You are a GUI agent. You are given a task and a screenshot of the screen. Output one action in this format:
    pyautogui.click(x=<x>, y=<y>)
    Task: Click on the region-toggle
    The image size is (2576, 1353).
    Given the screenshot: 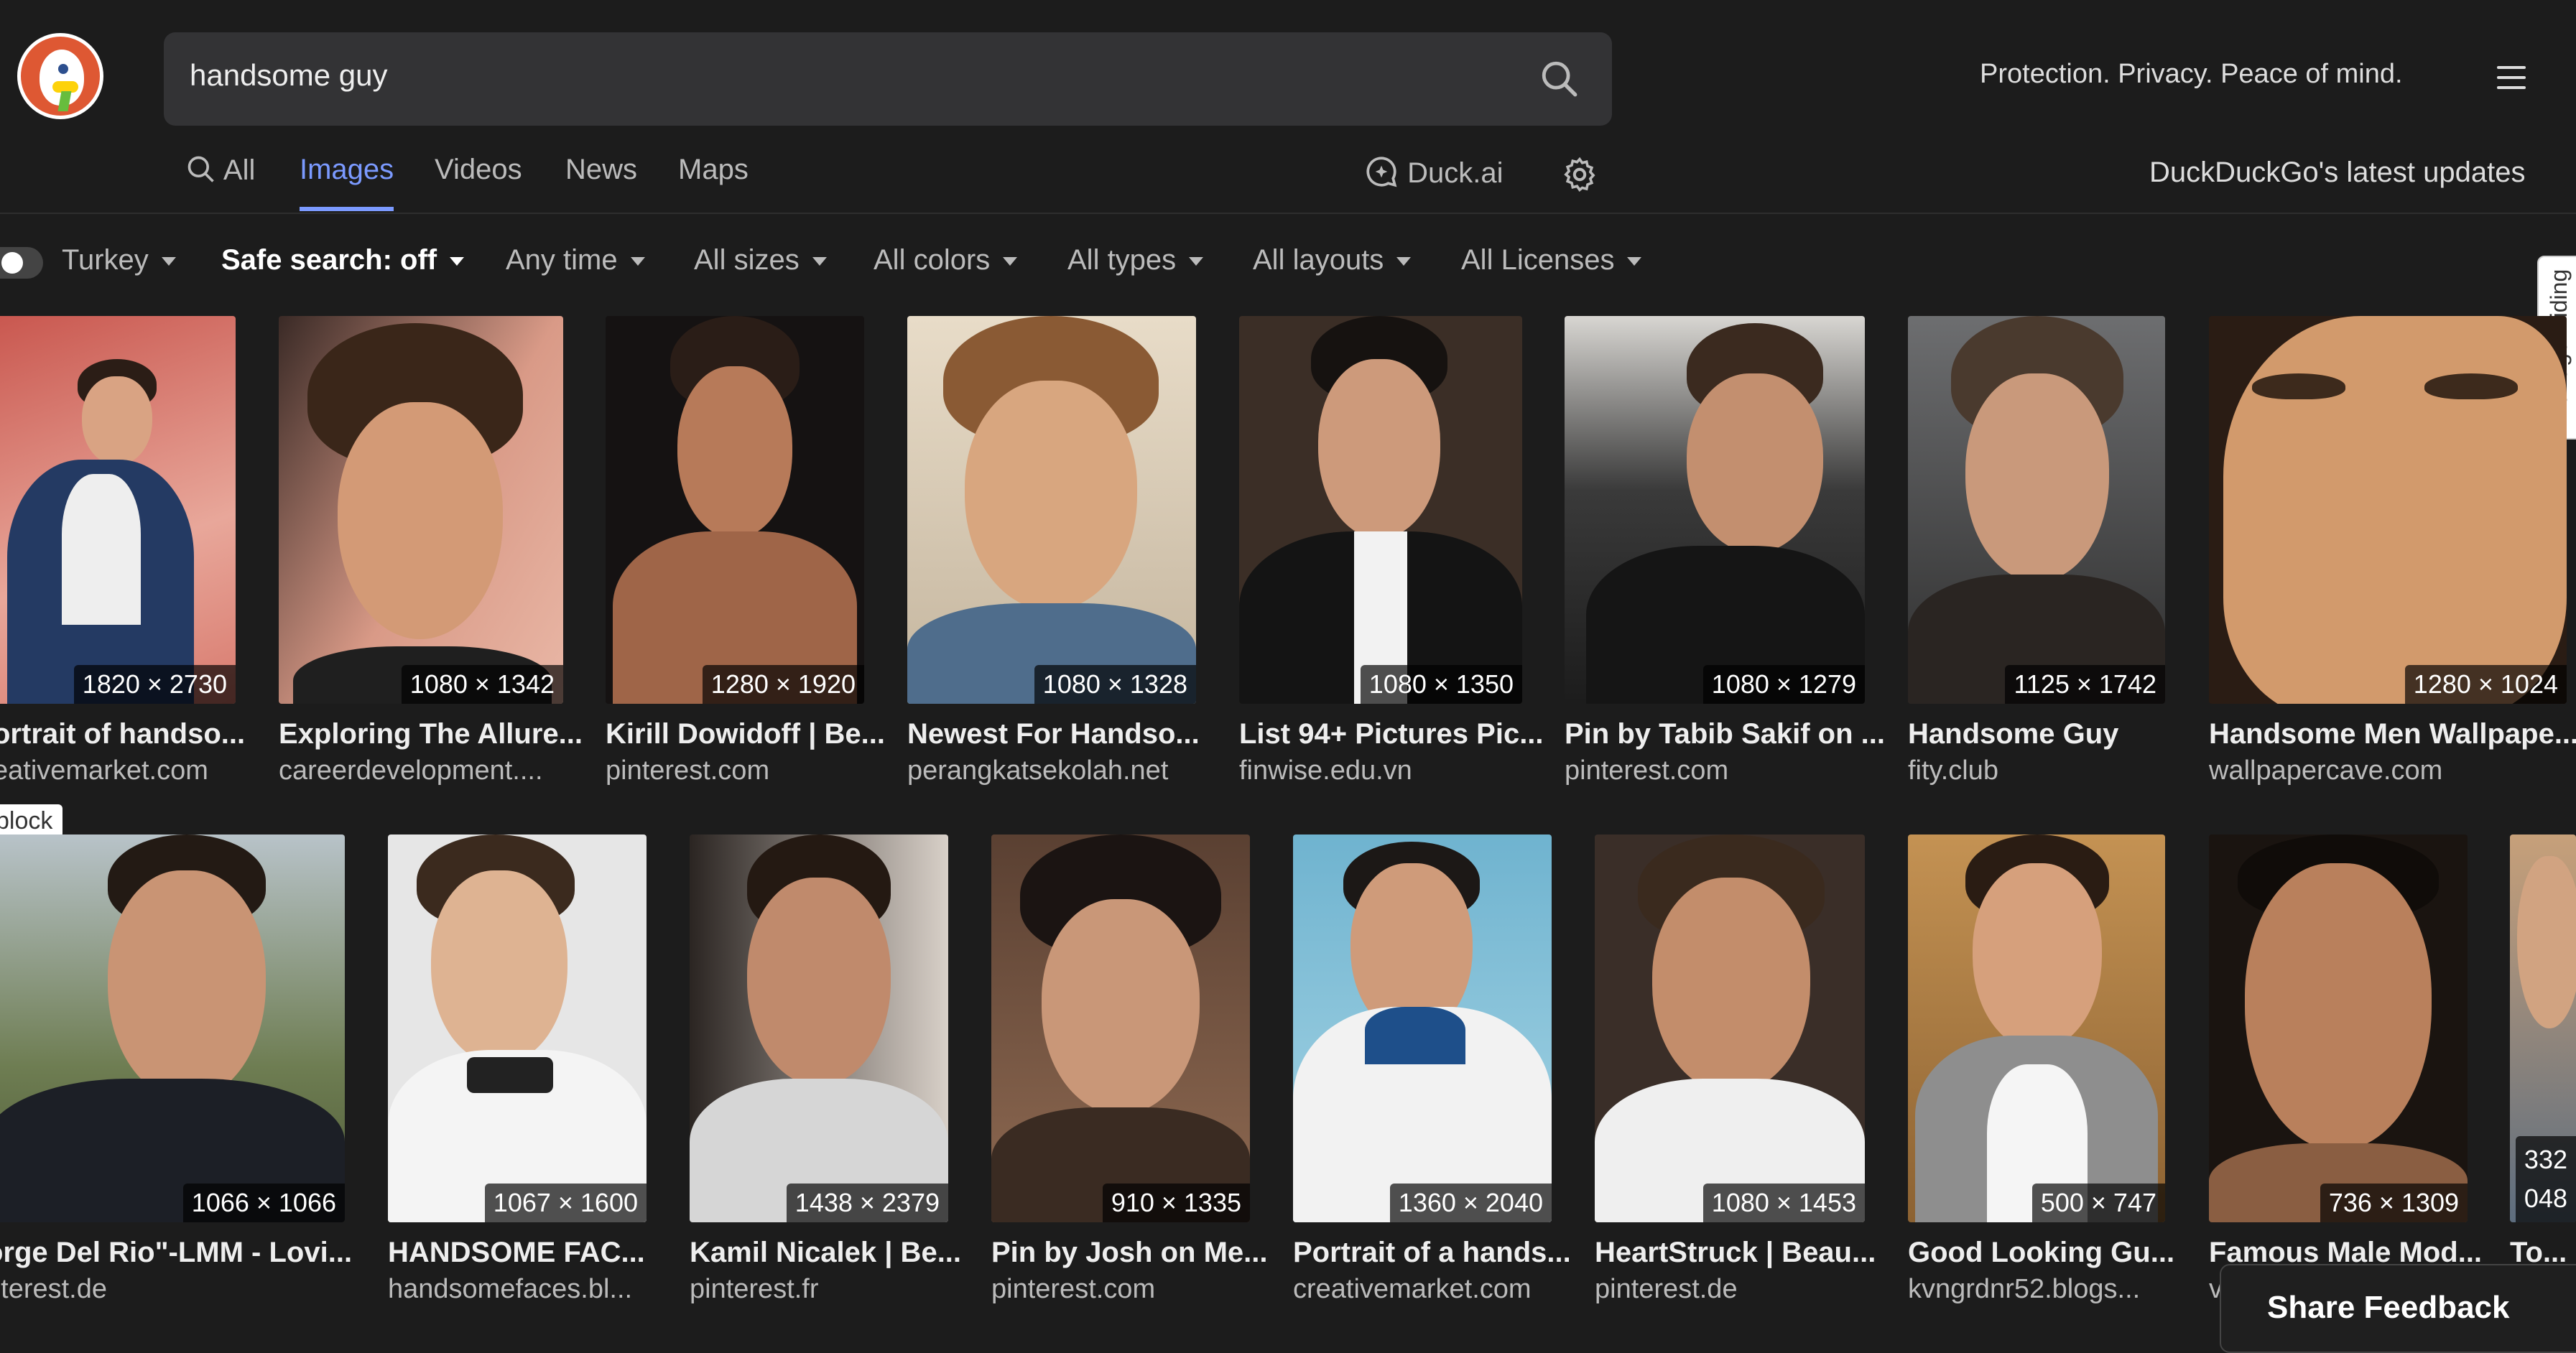 What is the action you would take?
    pyautogui.click(x=21, y=263)
    